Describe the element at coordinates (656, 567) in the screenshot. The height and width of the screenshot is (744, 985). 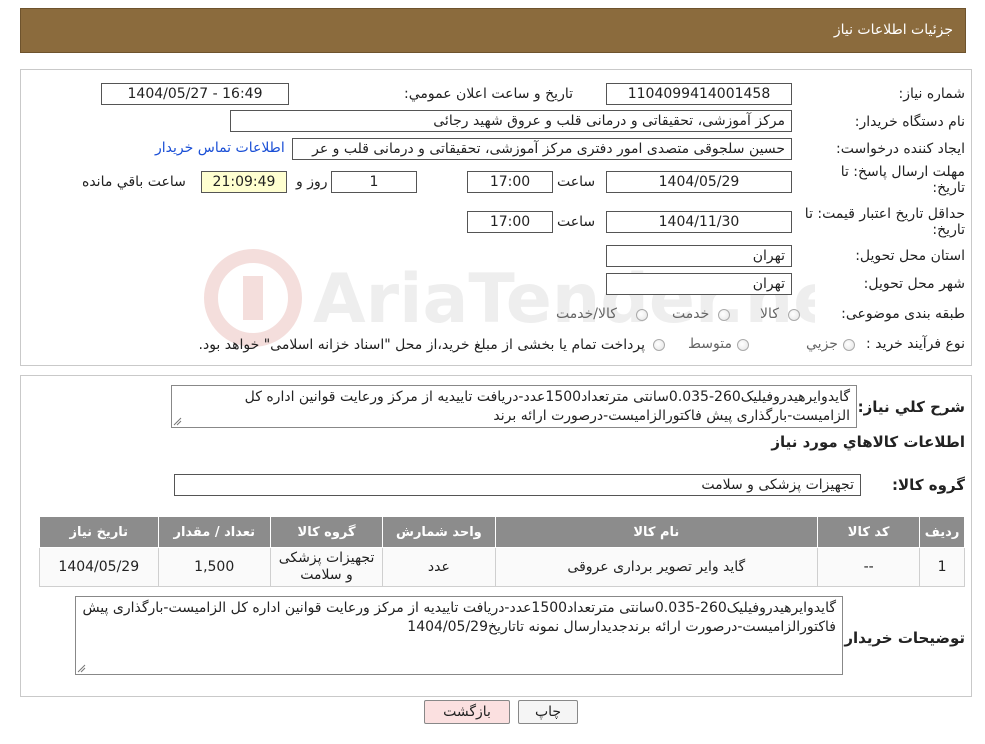
I see `cell-name: گاید وایر تصویر برداری عروقی` at that location.